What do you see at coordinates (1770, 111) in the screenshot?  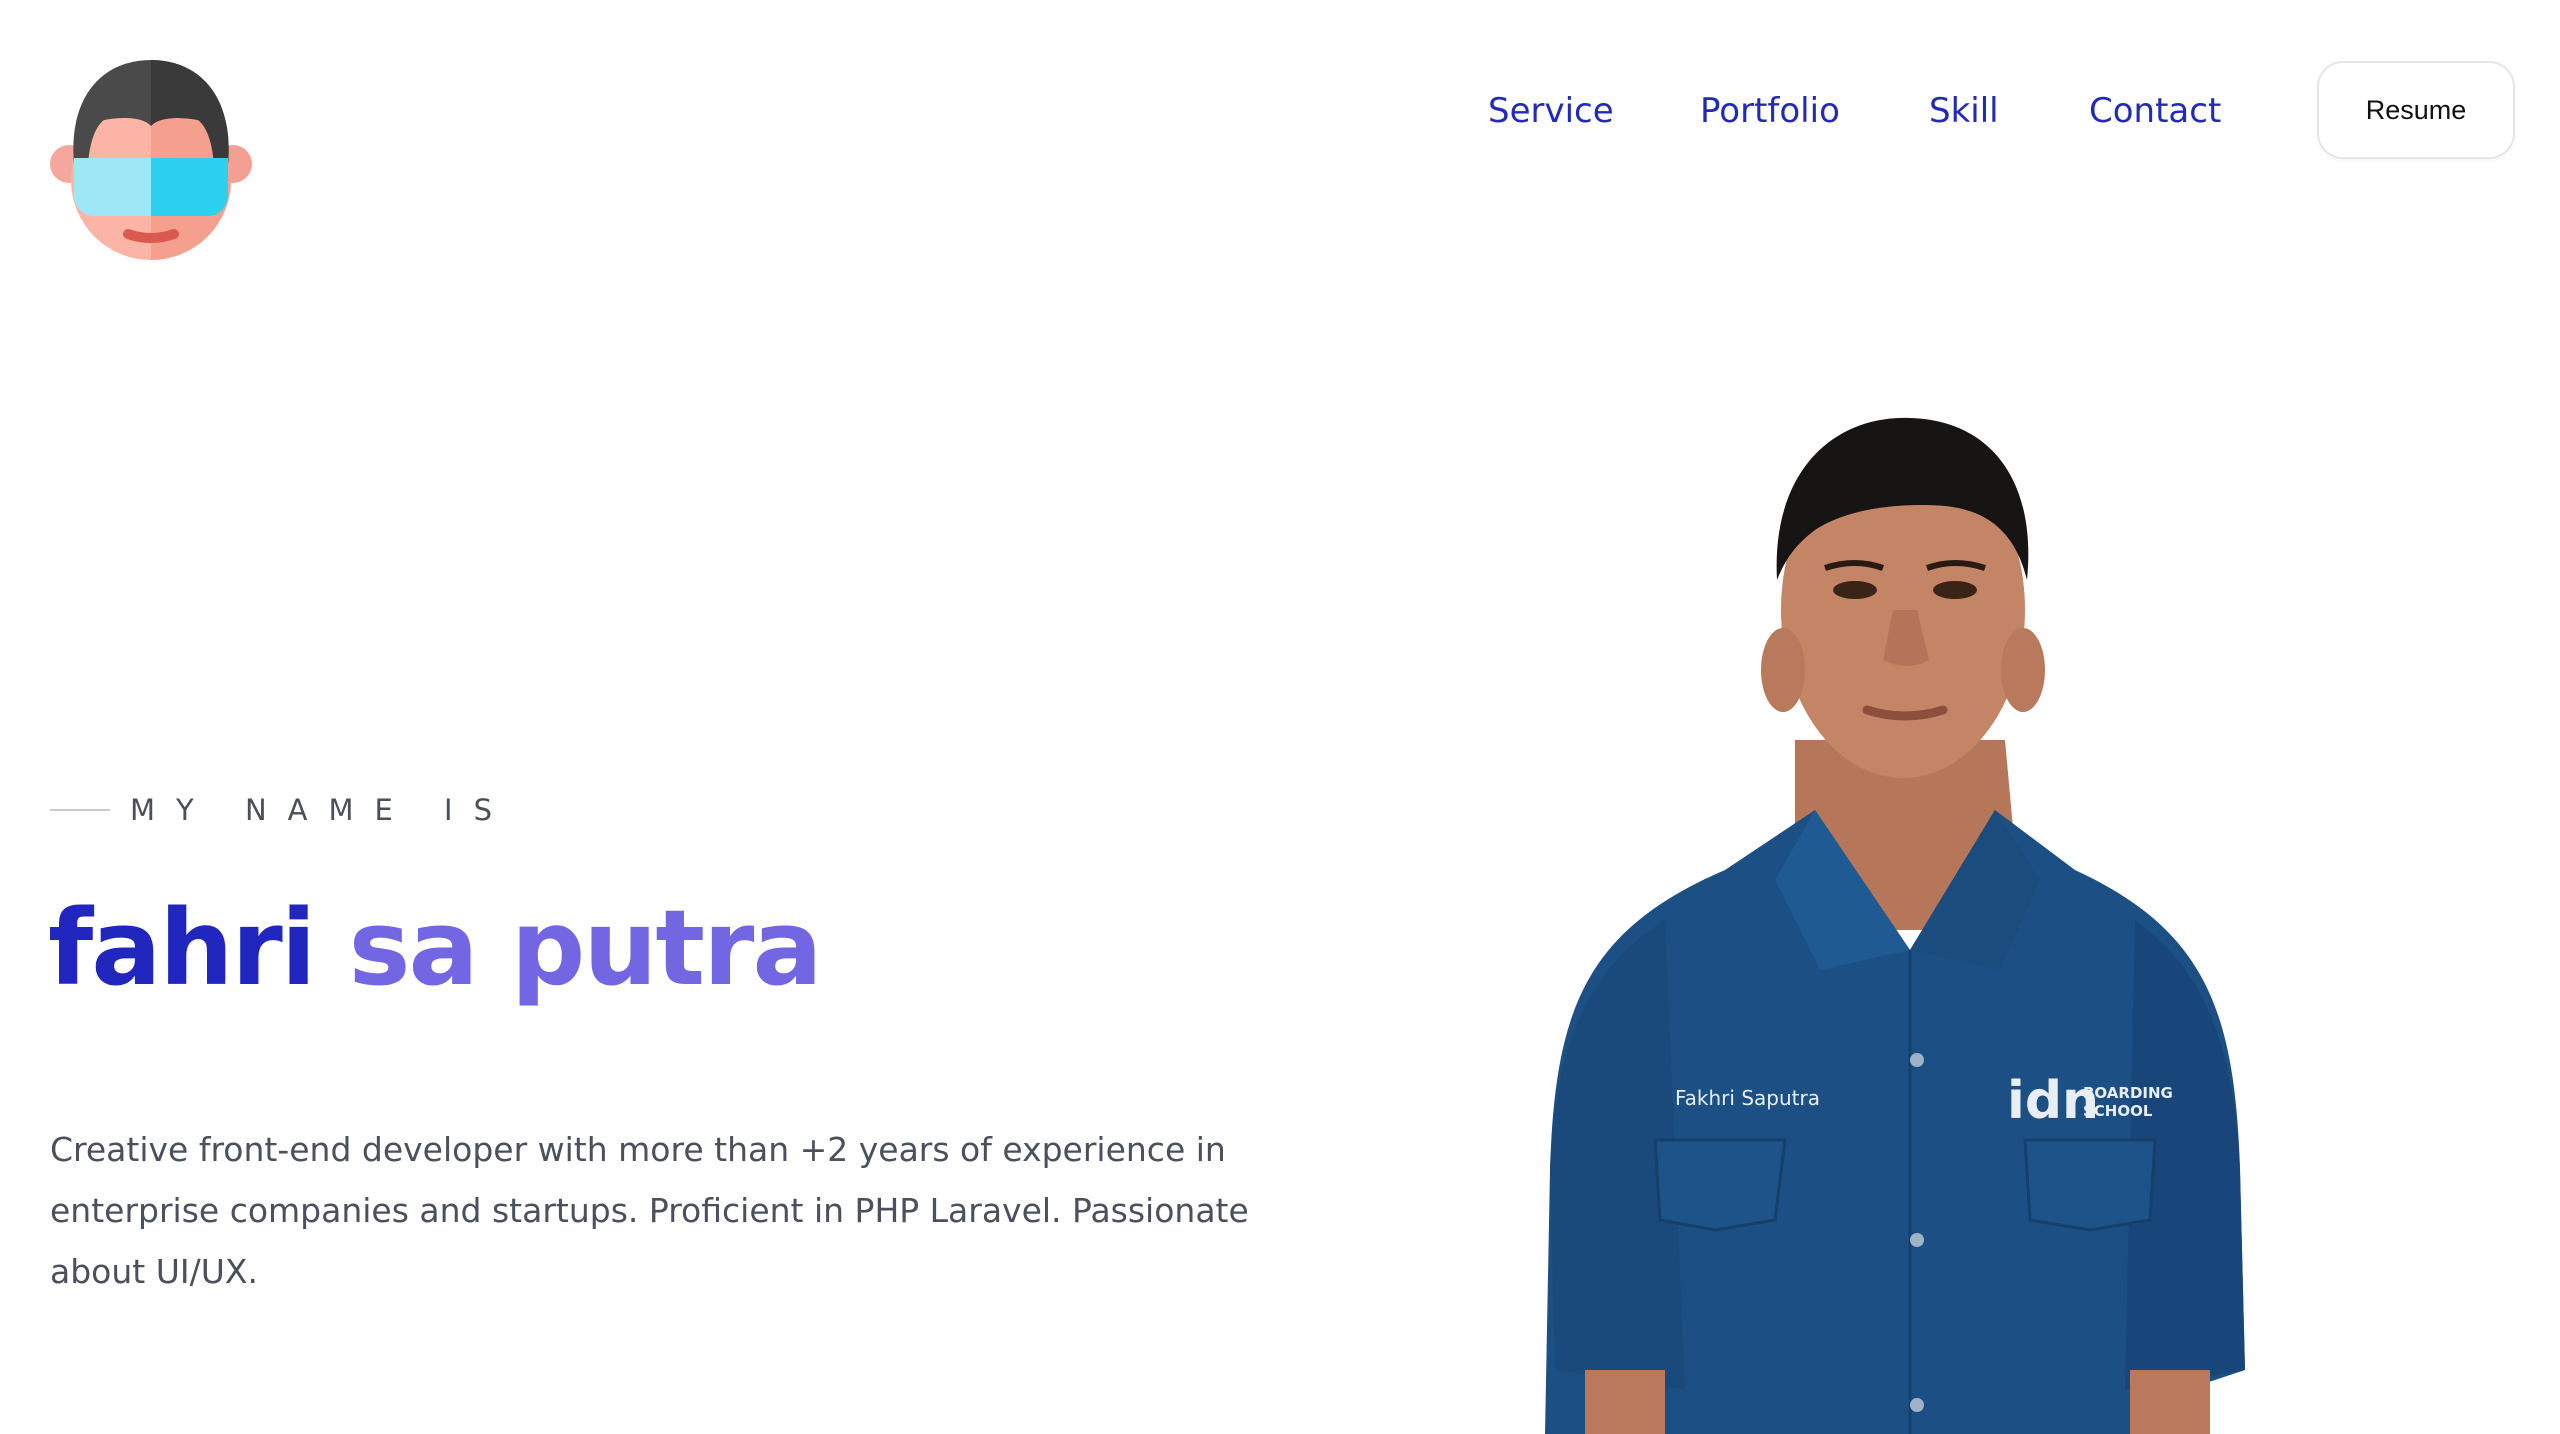 I see `nav-link-portfolio: Portfolio` at bounding box center [1770, 111].